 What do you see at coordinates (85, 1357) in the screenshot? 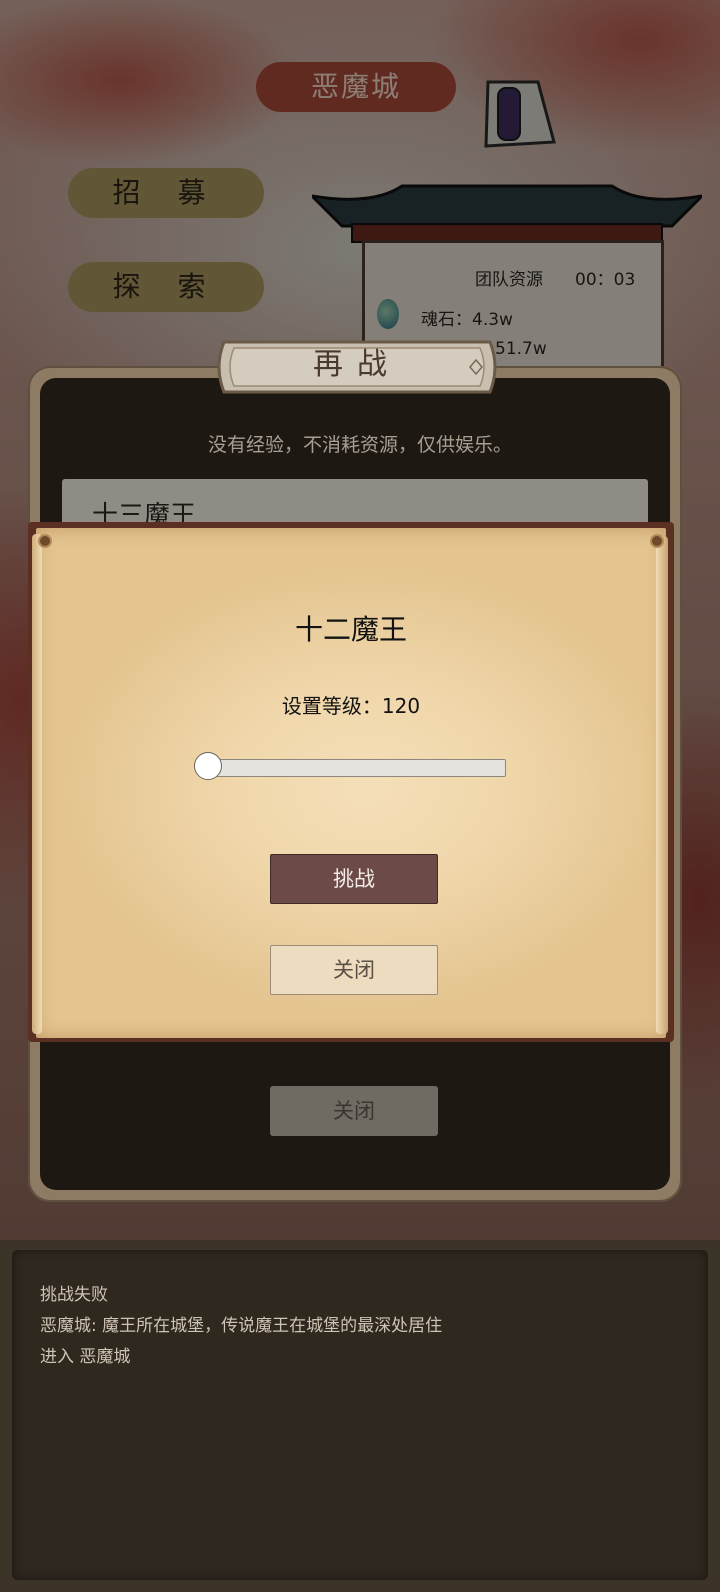
I see `log-line: 进入 恶魔城` at bounding box center [85, 1357].